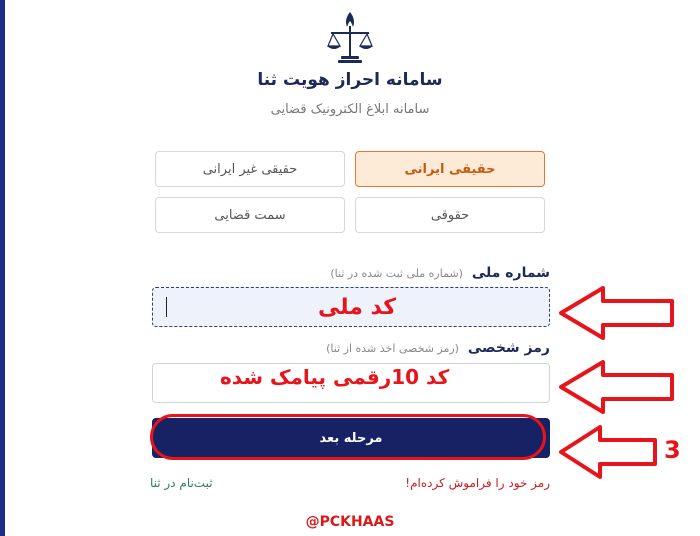  I want to click on password-label: رمز شخصی (رمز شخصی اخذ شده از ثنا), so click(438, 348).